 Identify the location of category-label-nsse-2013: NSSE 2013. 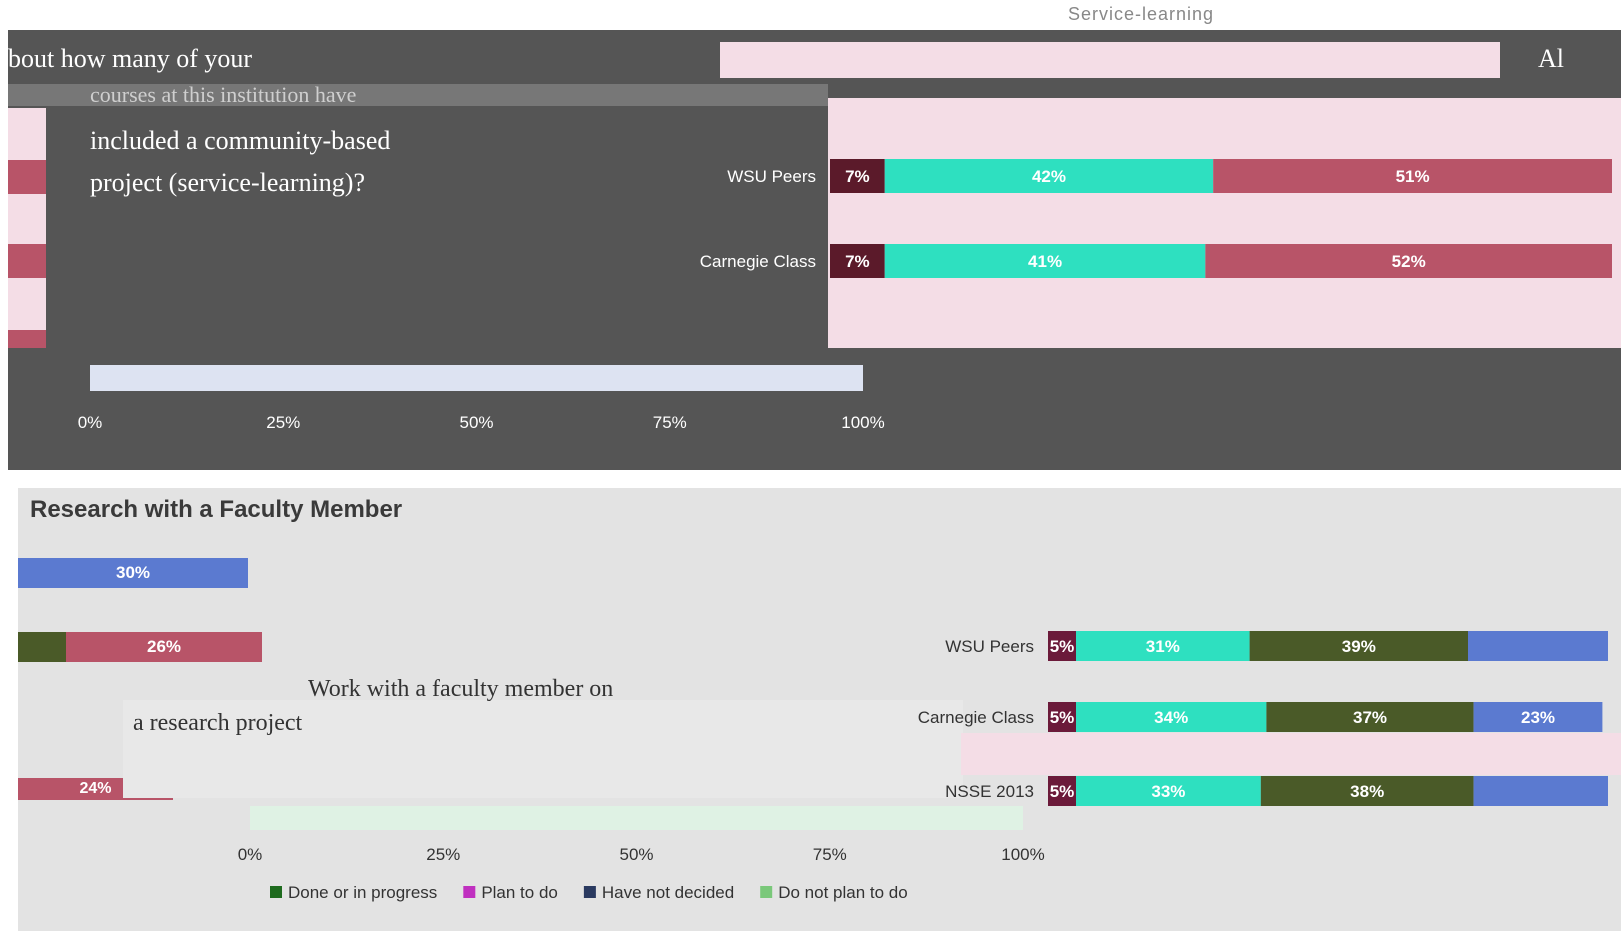
(989, 791).